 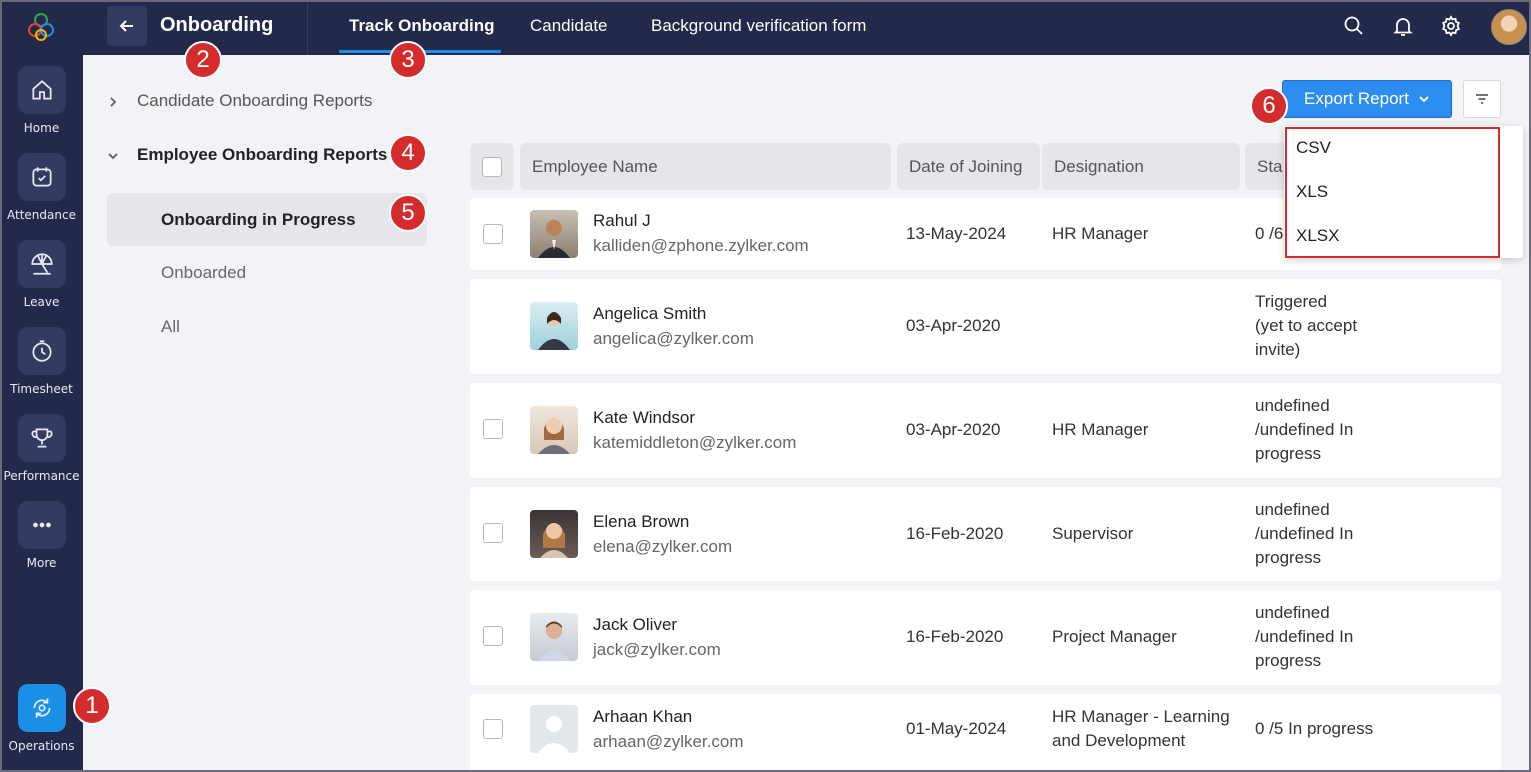 I want to click on divider, so click(x=307, y=27).